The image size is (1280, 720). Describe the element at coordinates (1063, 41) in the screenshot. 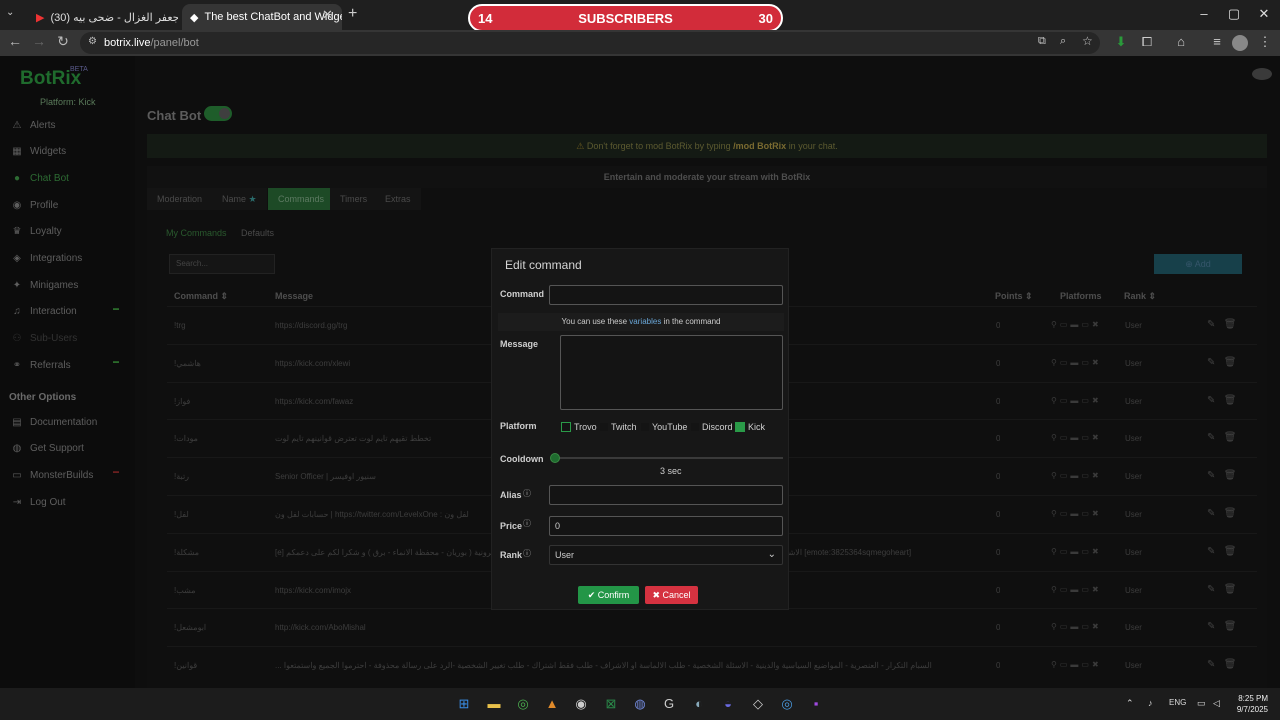

I see `zoom-icon: ⌕` at that location.